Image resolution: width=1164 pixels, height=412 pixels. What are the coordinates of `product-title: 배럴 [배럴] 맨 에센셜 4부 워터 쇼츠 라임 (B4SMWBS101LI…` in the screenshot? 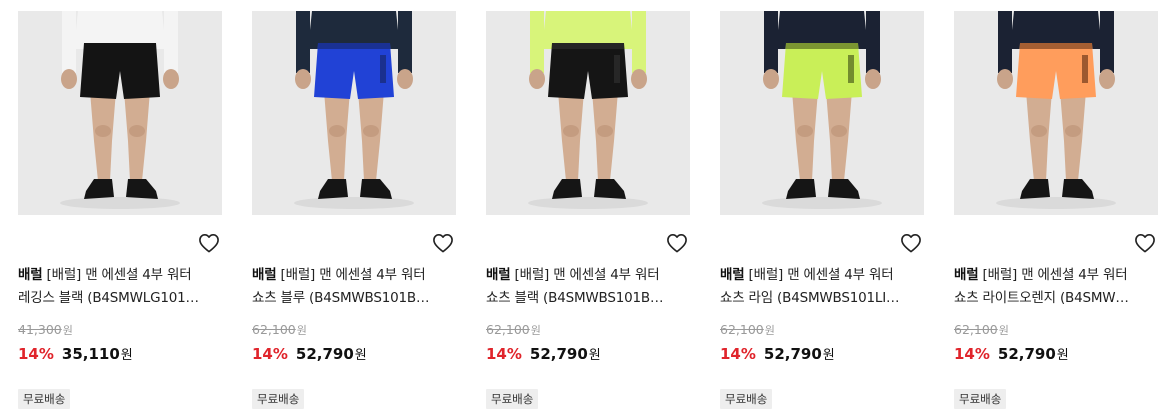 It's located at (823, 287).